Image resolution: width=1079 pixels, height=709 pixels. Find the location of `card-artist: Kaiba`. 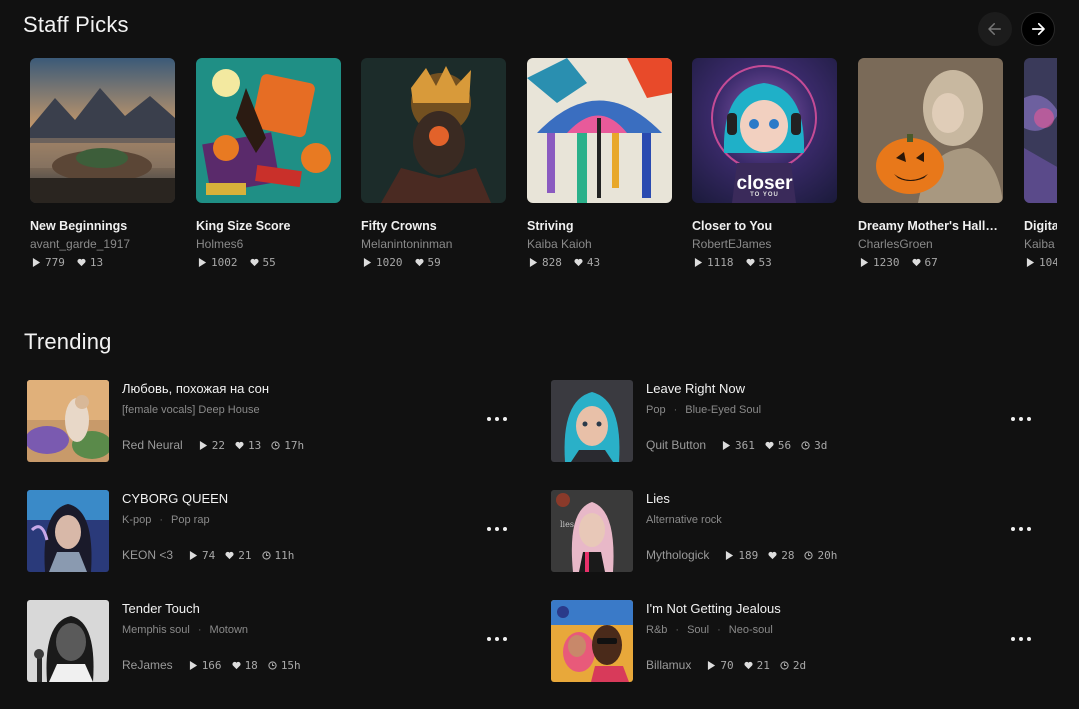

card-artist: Kaiba is located at coordinates (1040, 244).